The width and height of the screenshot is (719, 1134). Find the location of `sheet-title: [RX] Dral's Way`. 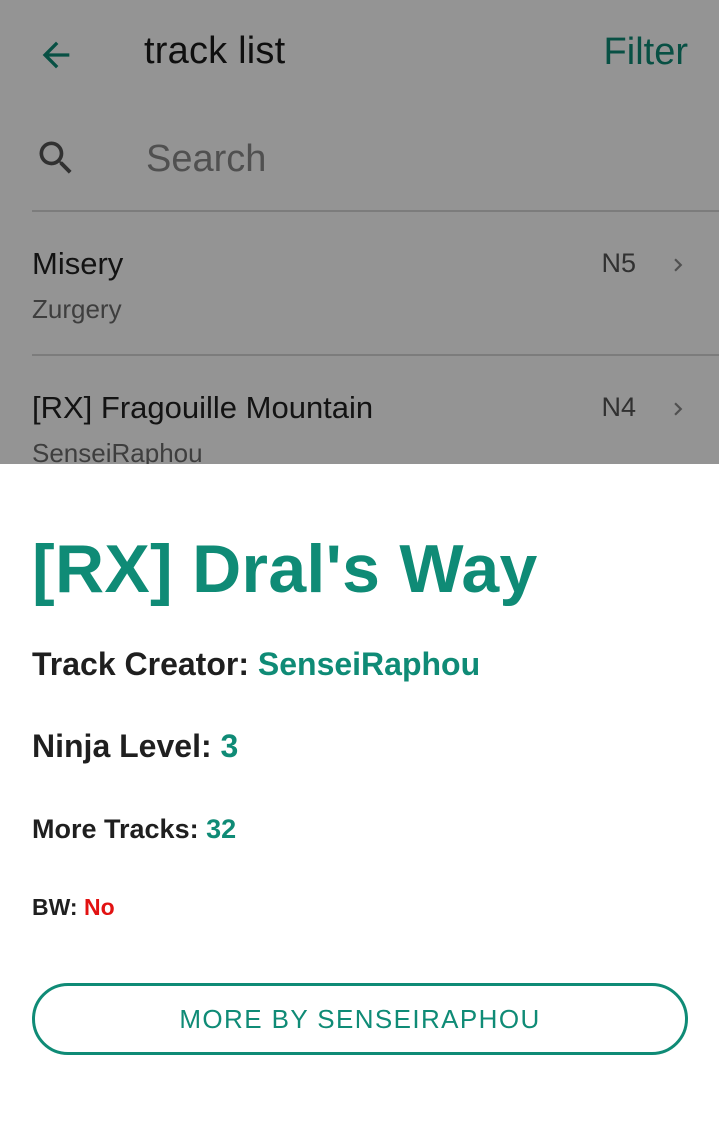

sheet-title: [RX] Dral's Way is located at coordinates (285, 569).